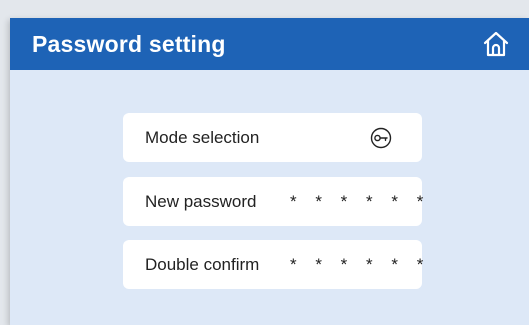 This screenshot has height=325, width=529. I want to click on new-password-row: New password * * * * * *, so click(273, 201).